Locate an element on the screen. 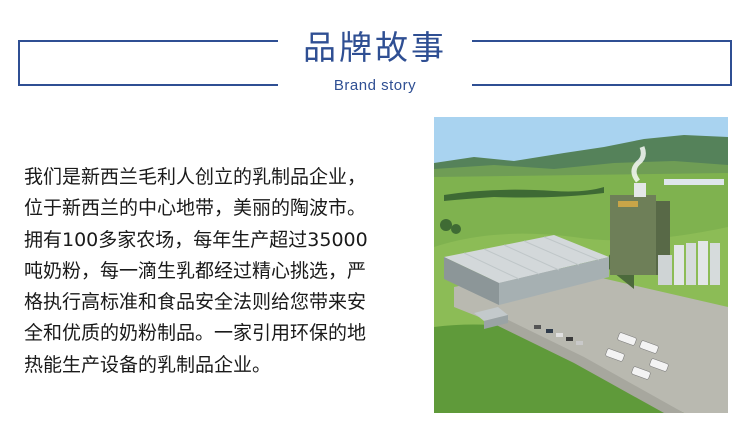  story-line: 拥有100多家农场，每年生产超过35000 is located at coordinates (196, 239).